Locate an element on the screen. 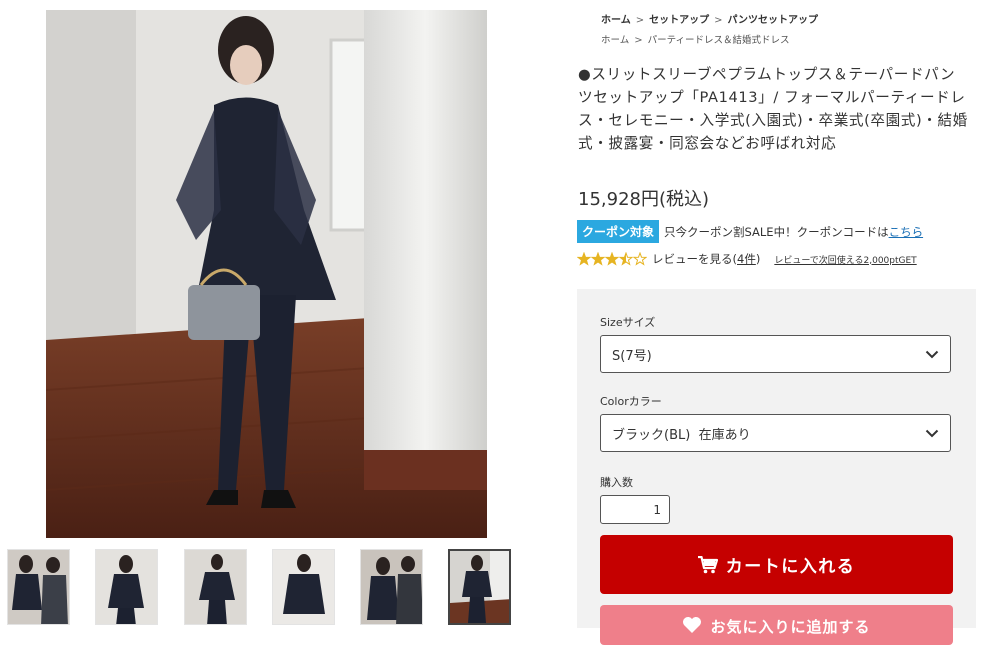  thumbnail-strip is located at coordinates (262, 588).